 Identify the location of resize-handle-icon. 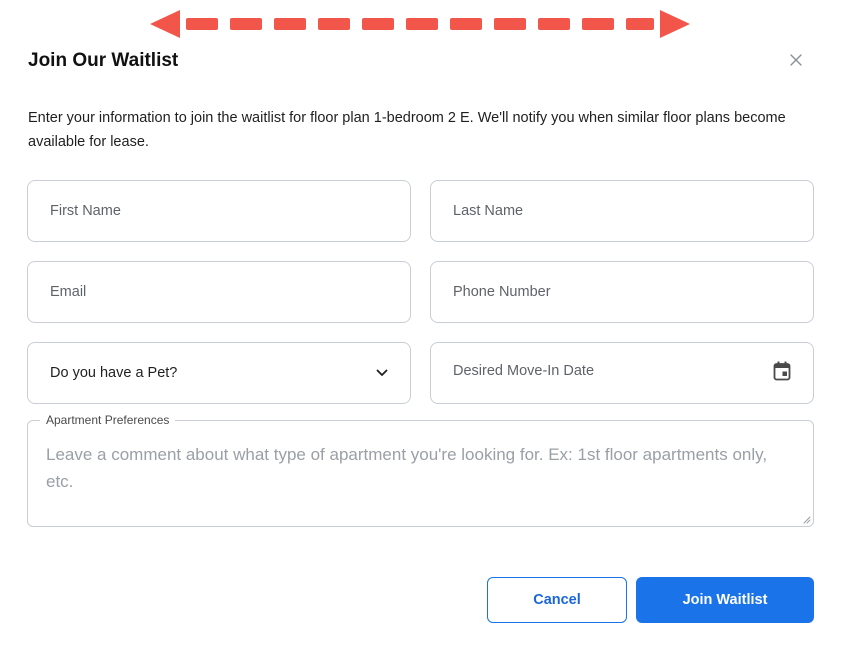
(806, 519).